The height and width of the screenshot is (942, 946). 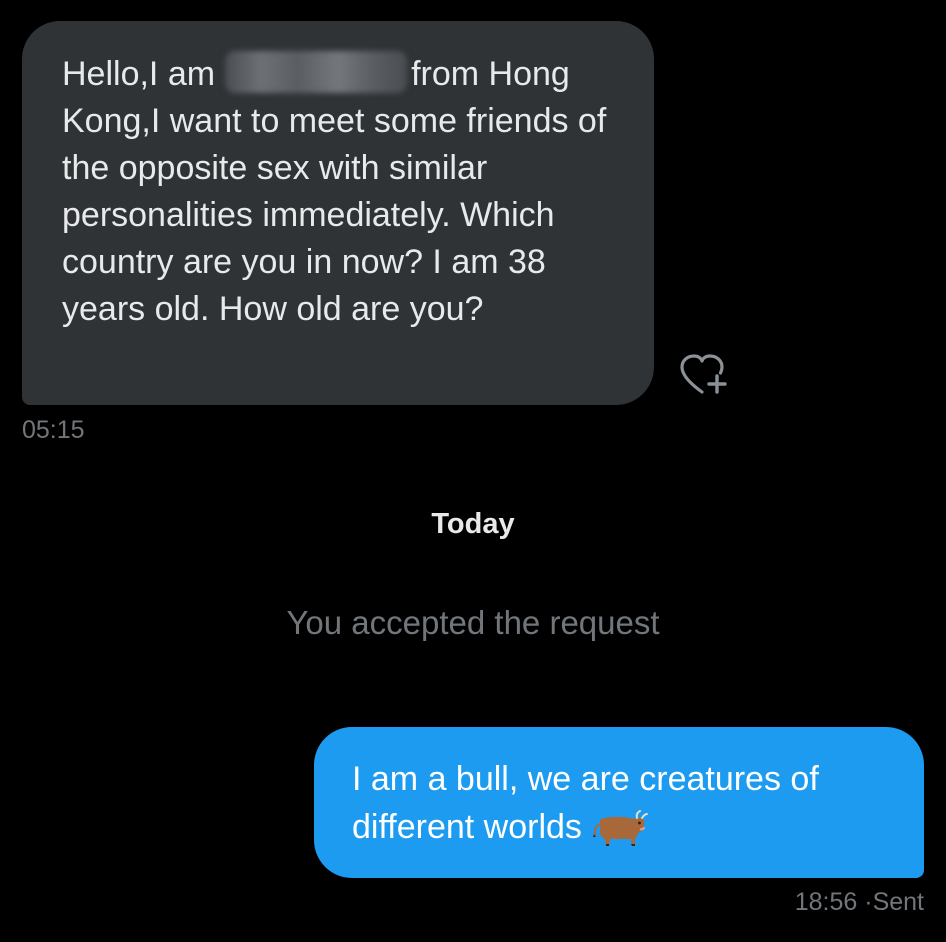 What do you see at coordinates (53, 430) in the screenshot?
I see `incoming-message-time: 05:15` at bounding box center [53, 430].